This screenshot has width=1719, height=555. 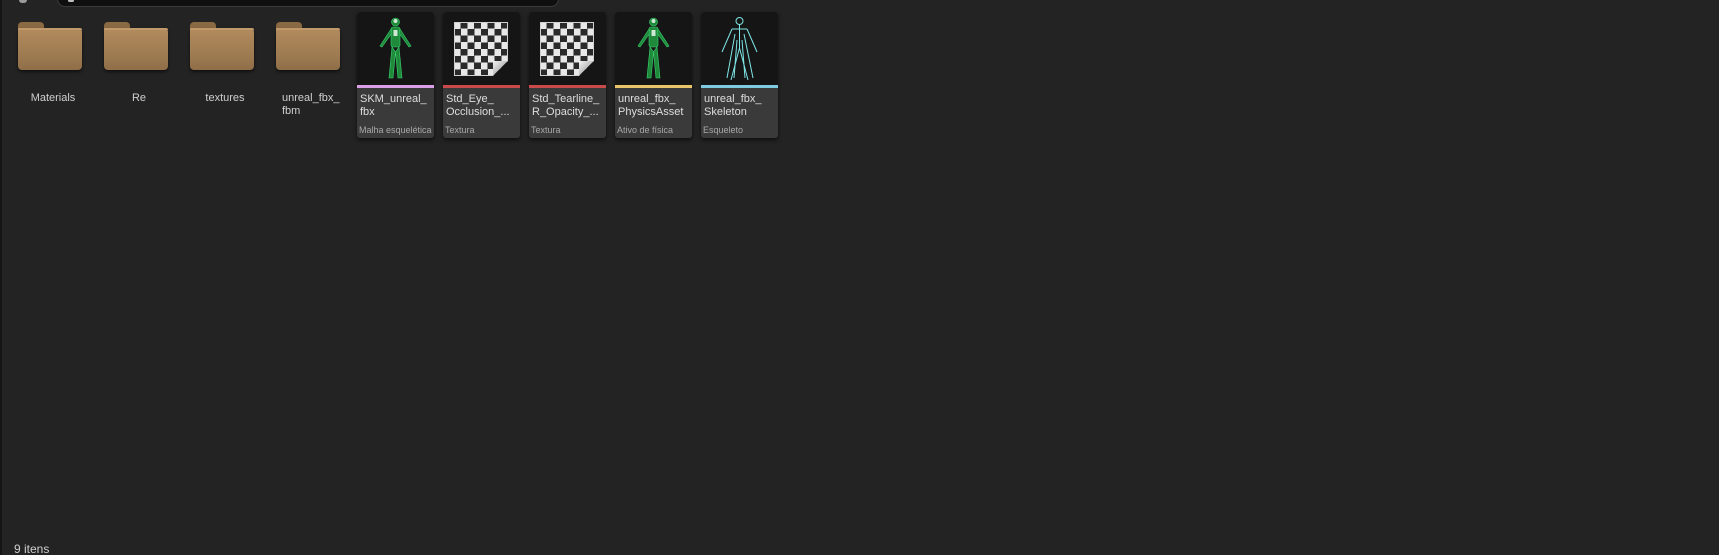 I want to click on asset-type: Ativo de física, so click(x=645, y=130).